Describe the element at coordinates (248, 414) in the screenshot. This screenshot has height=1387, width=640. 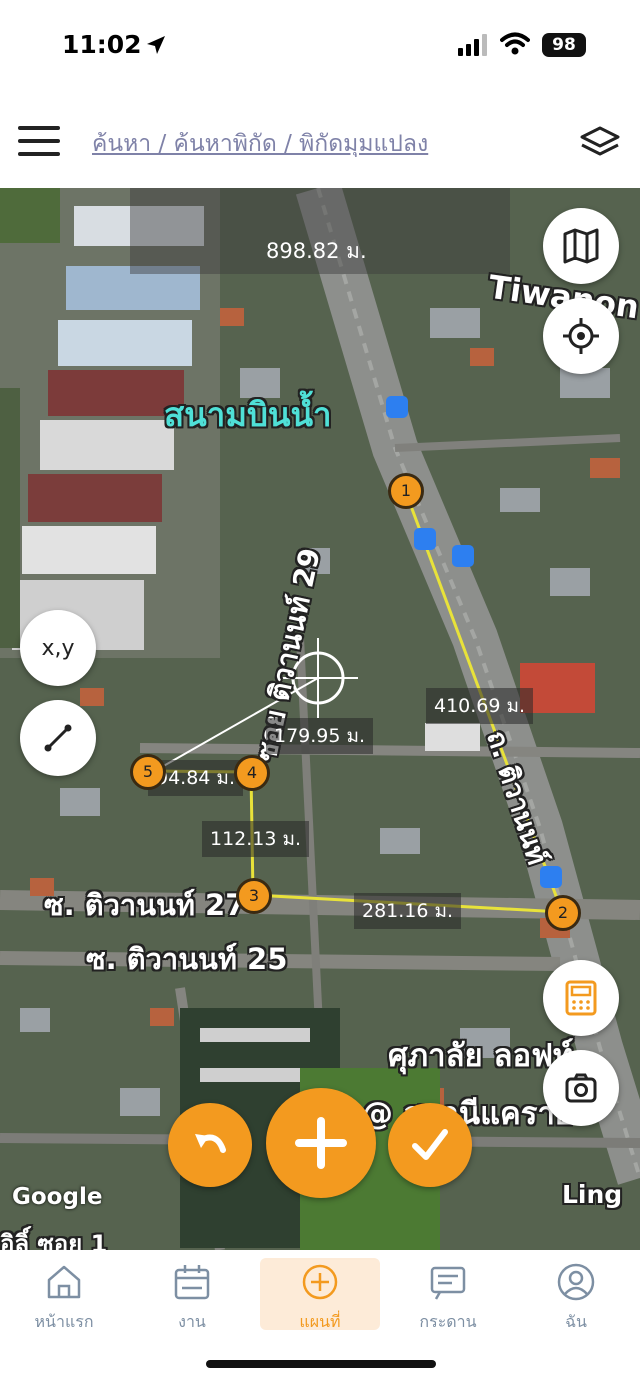
I see `map-label-airport: สนามบินน้ำ` at that location.